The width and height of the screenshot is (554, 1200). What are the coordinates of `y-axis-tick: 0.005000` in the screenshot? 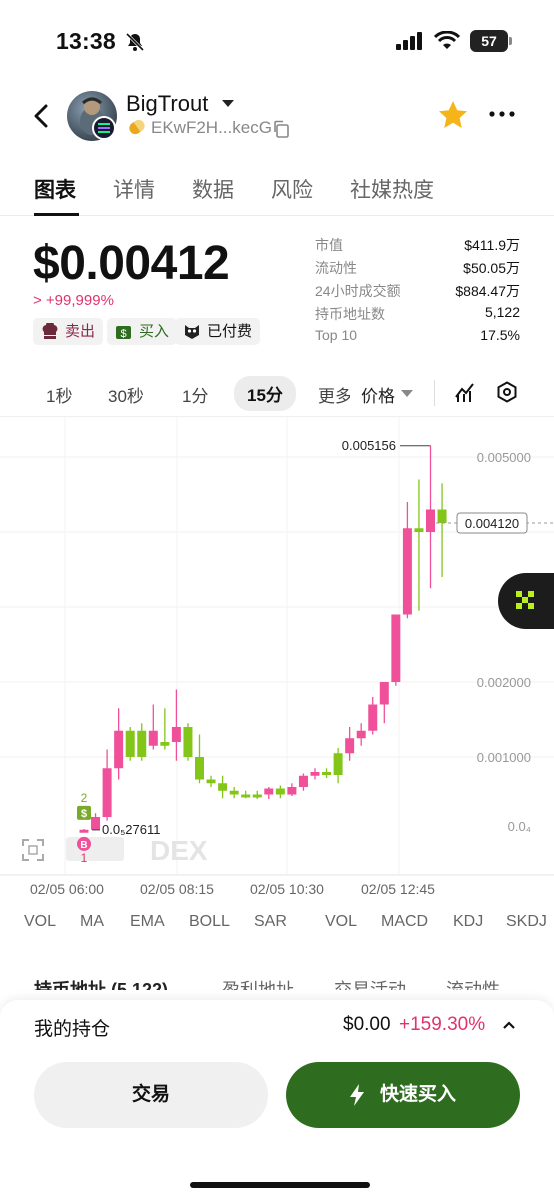 It's located at (504, 457).